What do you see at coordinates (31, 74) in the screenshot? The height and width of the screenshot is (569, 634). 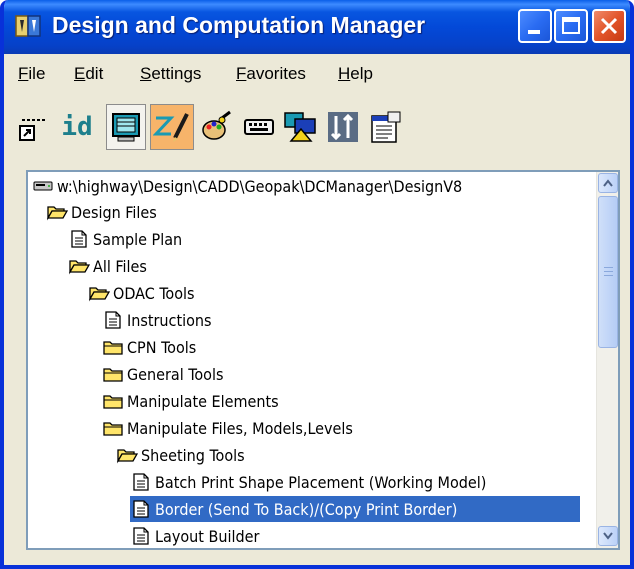 I see `menu-file: File` at bounding box center [31, 74].